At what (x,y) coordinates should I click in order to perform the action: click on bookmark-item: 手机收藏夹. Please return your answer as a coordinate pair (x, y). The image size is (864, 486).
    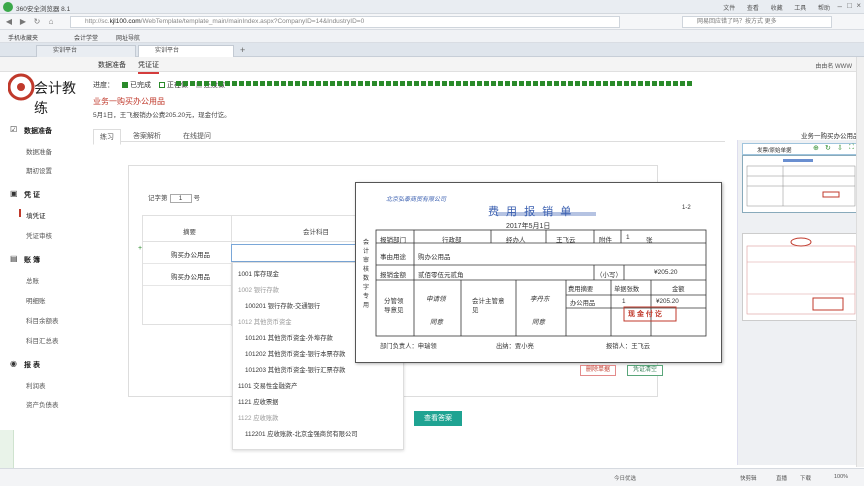
    Looking at the image, I should click on (23, 37).